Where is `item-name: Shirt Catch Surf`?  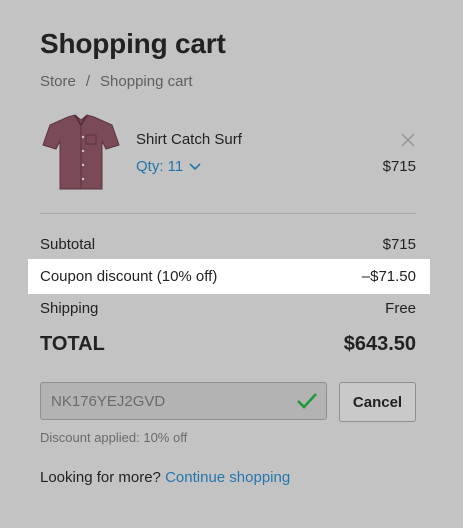
item-name: Shirt Catch Surf is located at coordinates (189, 139).